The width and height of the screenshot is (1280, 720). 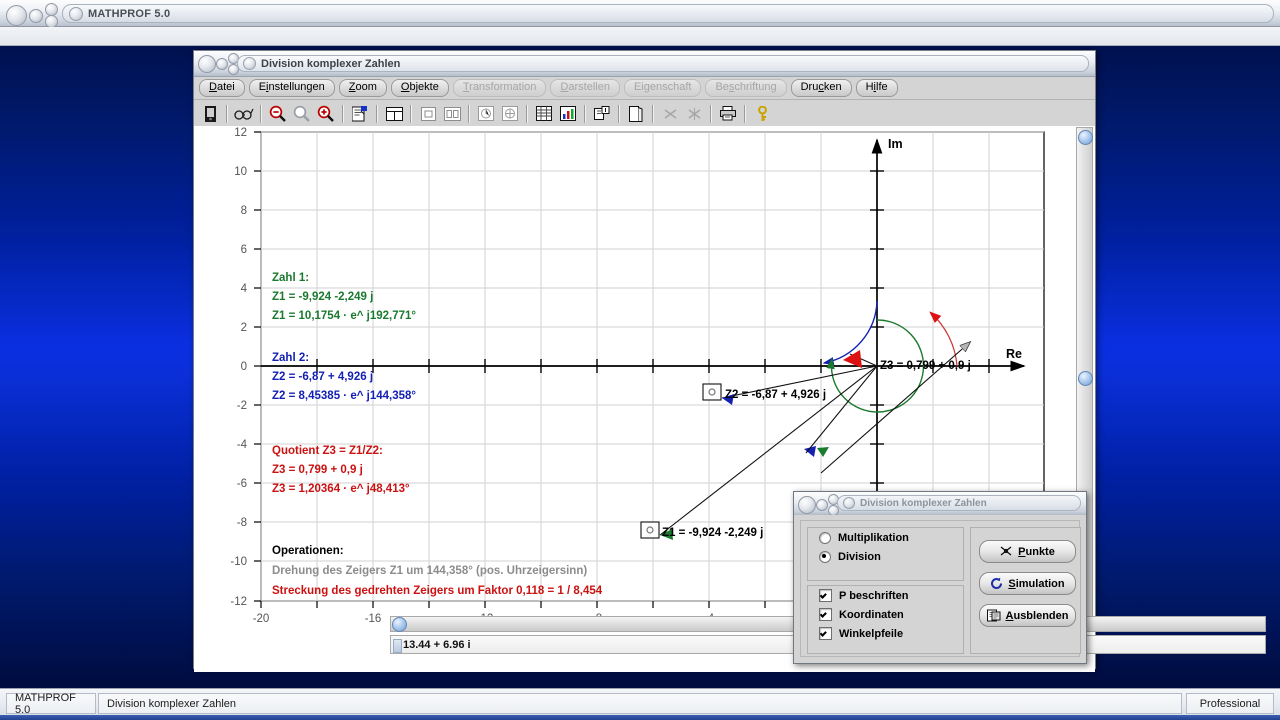 I want to click on punkte-button-label: Punkte, so click(x=1036, y=551).